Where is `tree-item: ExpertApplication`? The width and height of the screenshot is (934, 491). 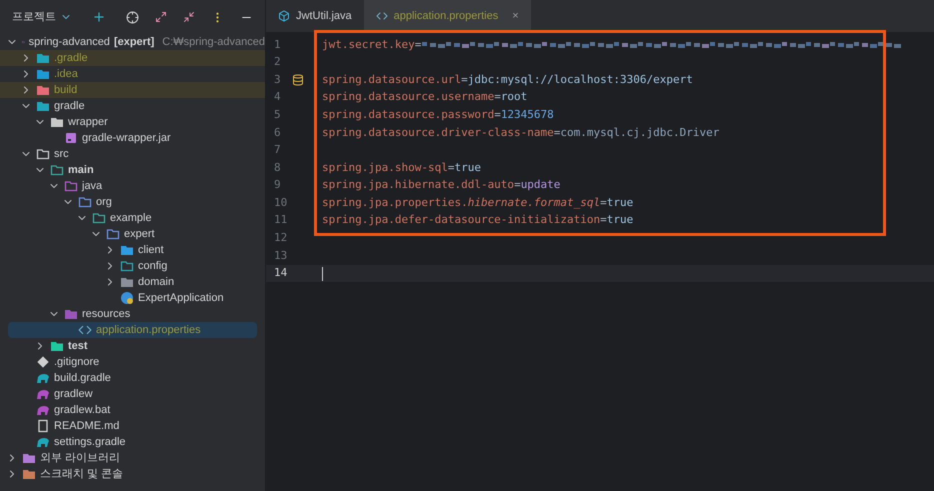 tree-item: ExpertApplication is located at coordinates (132, 298).